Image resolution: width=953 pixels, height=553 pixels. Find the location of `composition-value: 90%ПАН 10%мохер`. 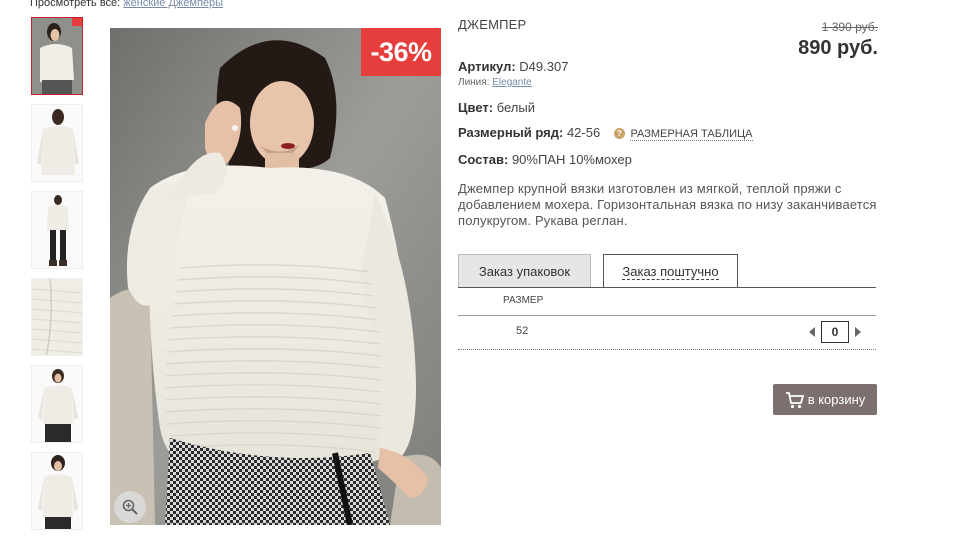

composition-value: 90%ПАН 10%мохер is located at coordinates (571, 159).